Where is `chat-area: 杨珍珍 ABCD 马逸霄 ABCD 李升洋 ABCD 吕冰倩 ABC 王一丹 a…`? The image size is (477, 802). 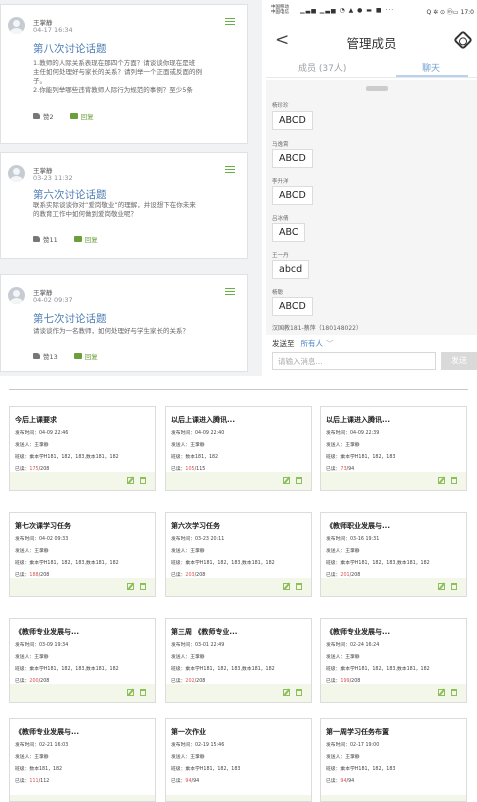
chat-area: 杨珍珍 ABCD 马逸霄 ABCD 李升洋 ABCD 吕冰倩 ABC 王一丹 a… is located at coordinates (371, 207).